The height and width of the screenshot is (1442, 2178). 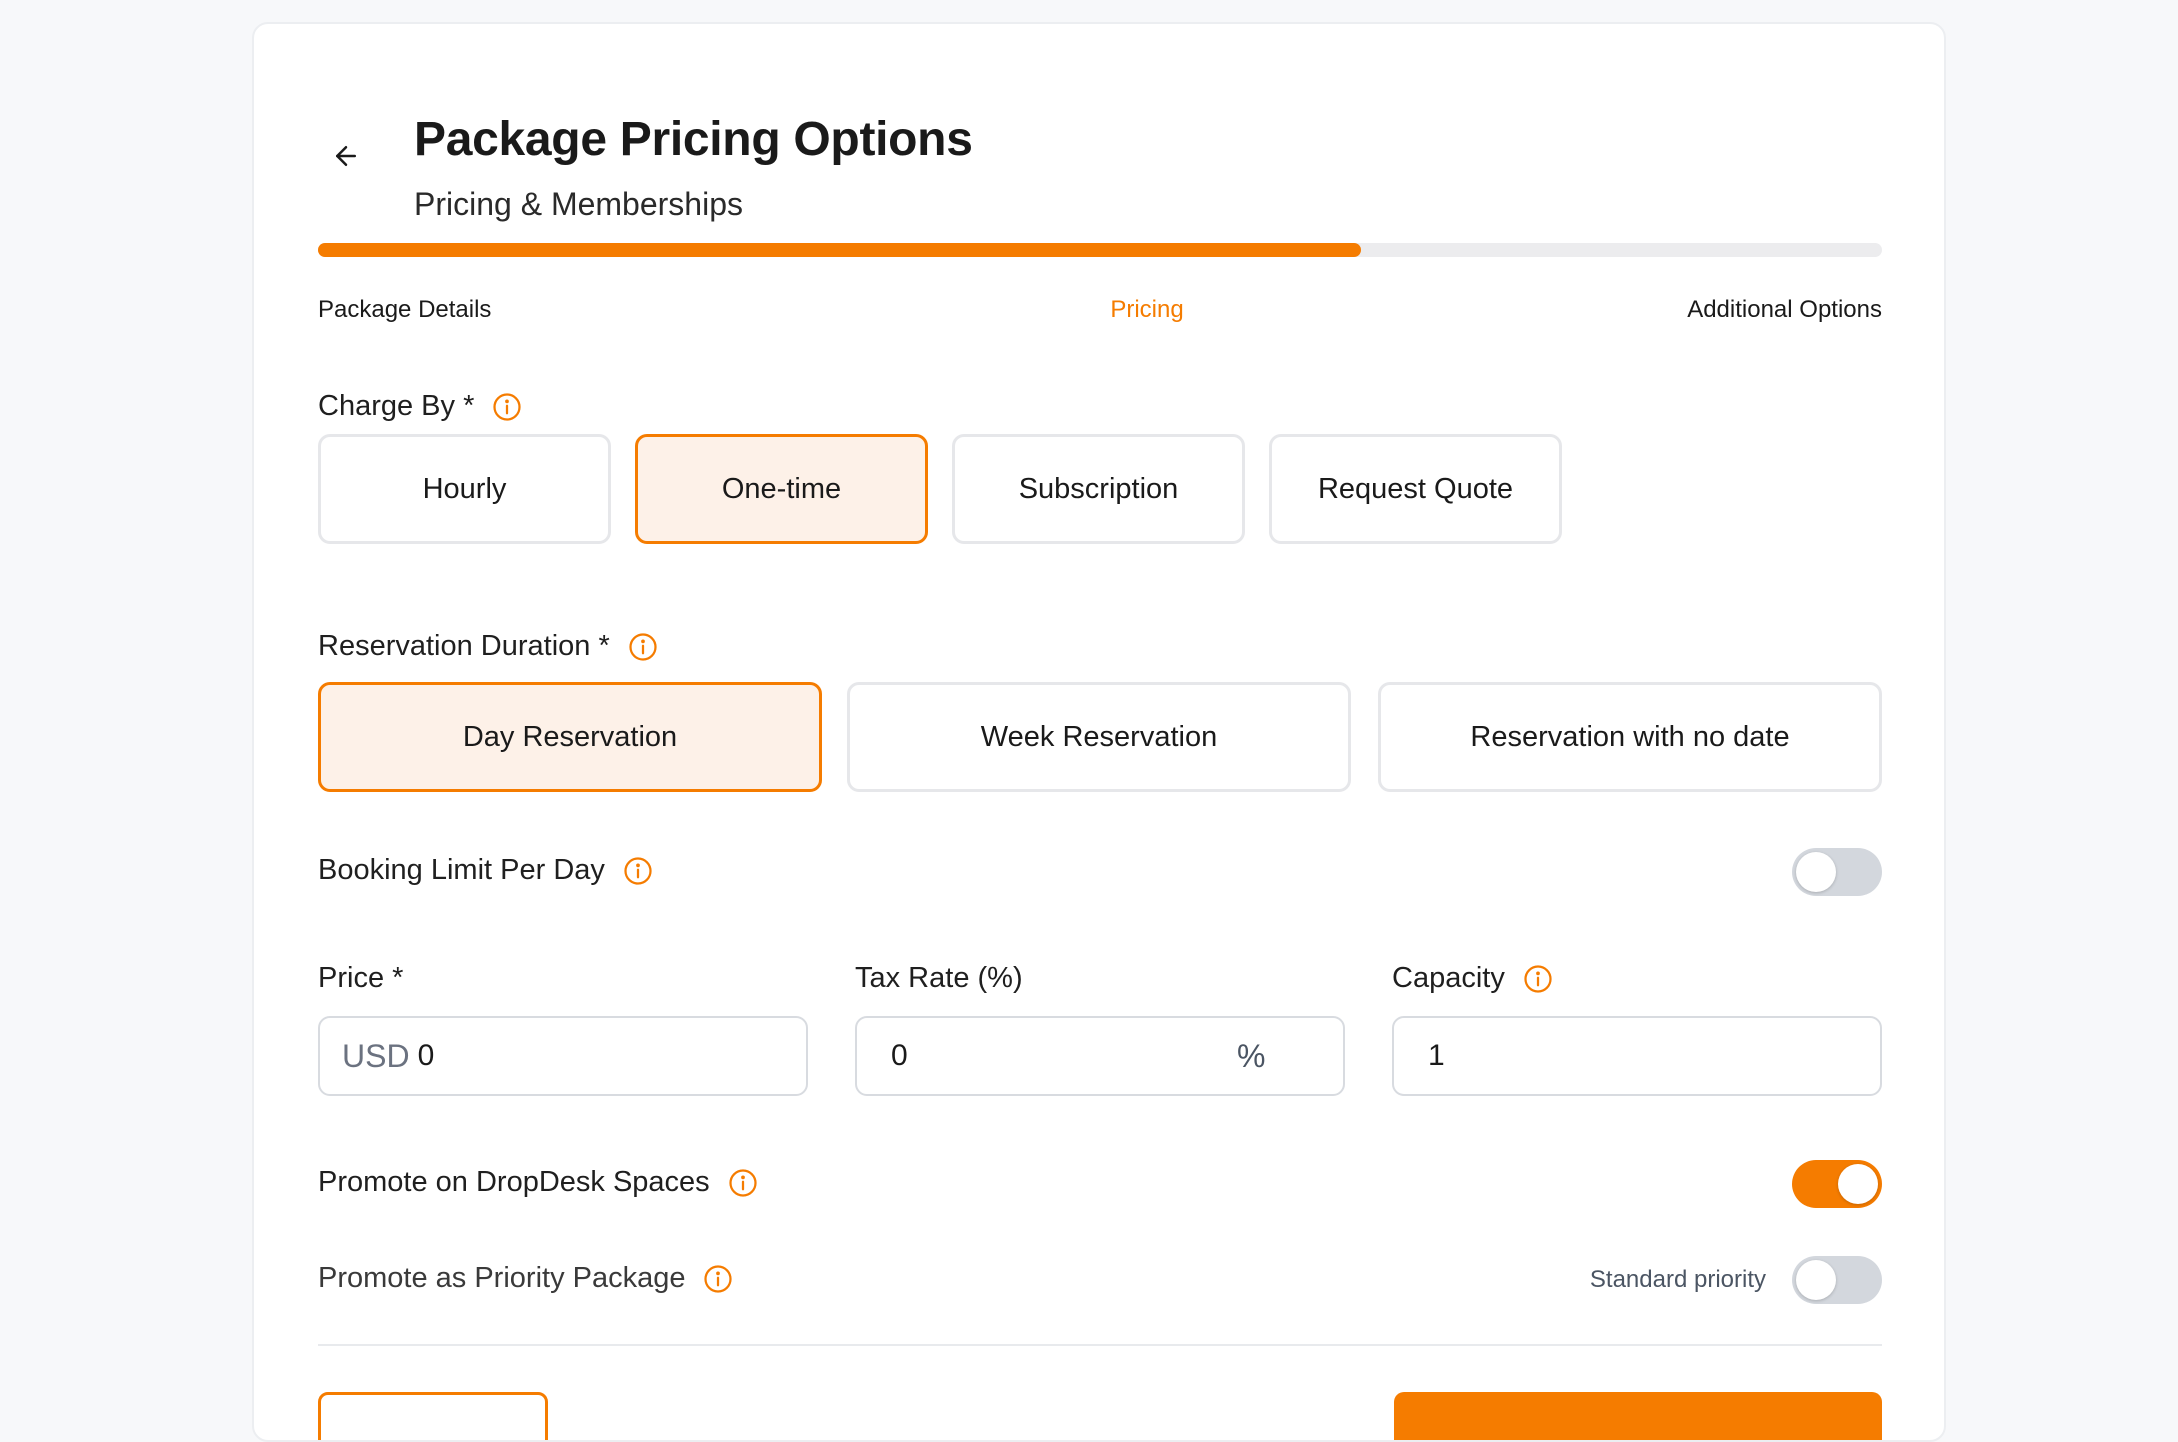 I want to click on arrow-left-icon, so click(x=346, y=156).